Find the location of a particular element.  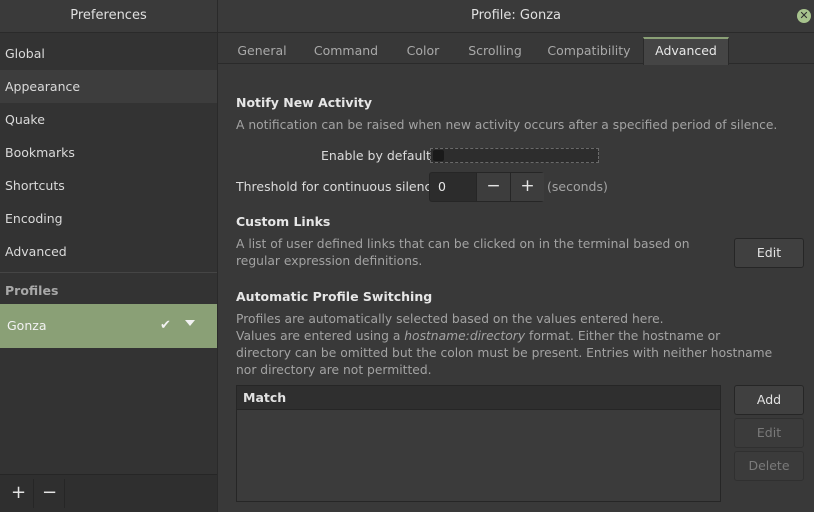

sidebar-item-bookmarks: Bookmarks is located at coordinates (108, 152).